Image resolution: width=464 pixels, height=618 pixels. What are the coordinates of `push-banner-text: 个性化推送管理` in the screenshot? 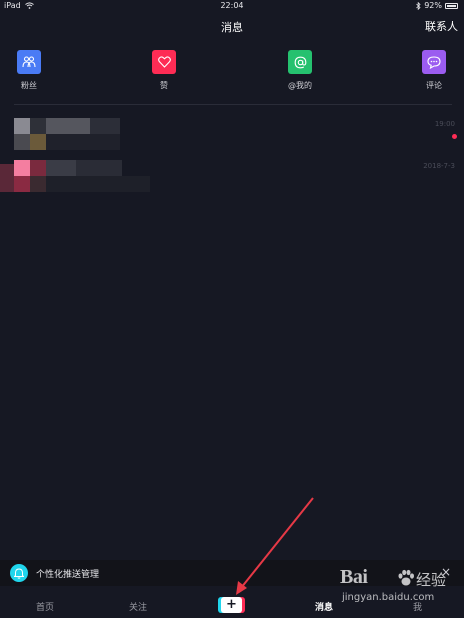 It's located at (68, 575).